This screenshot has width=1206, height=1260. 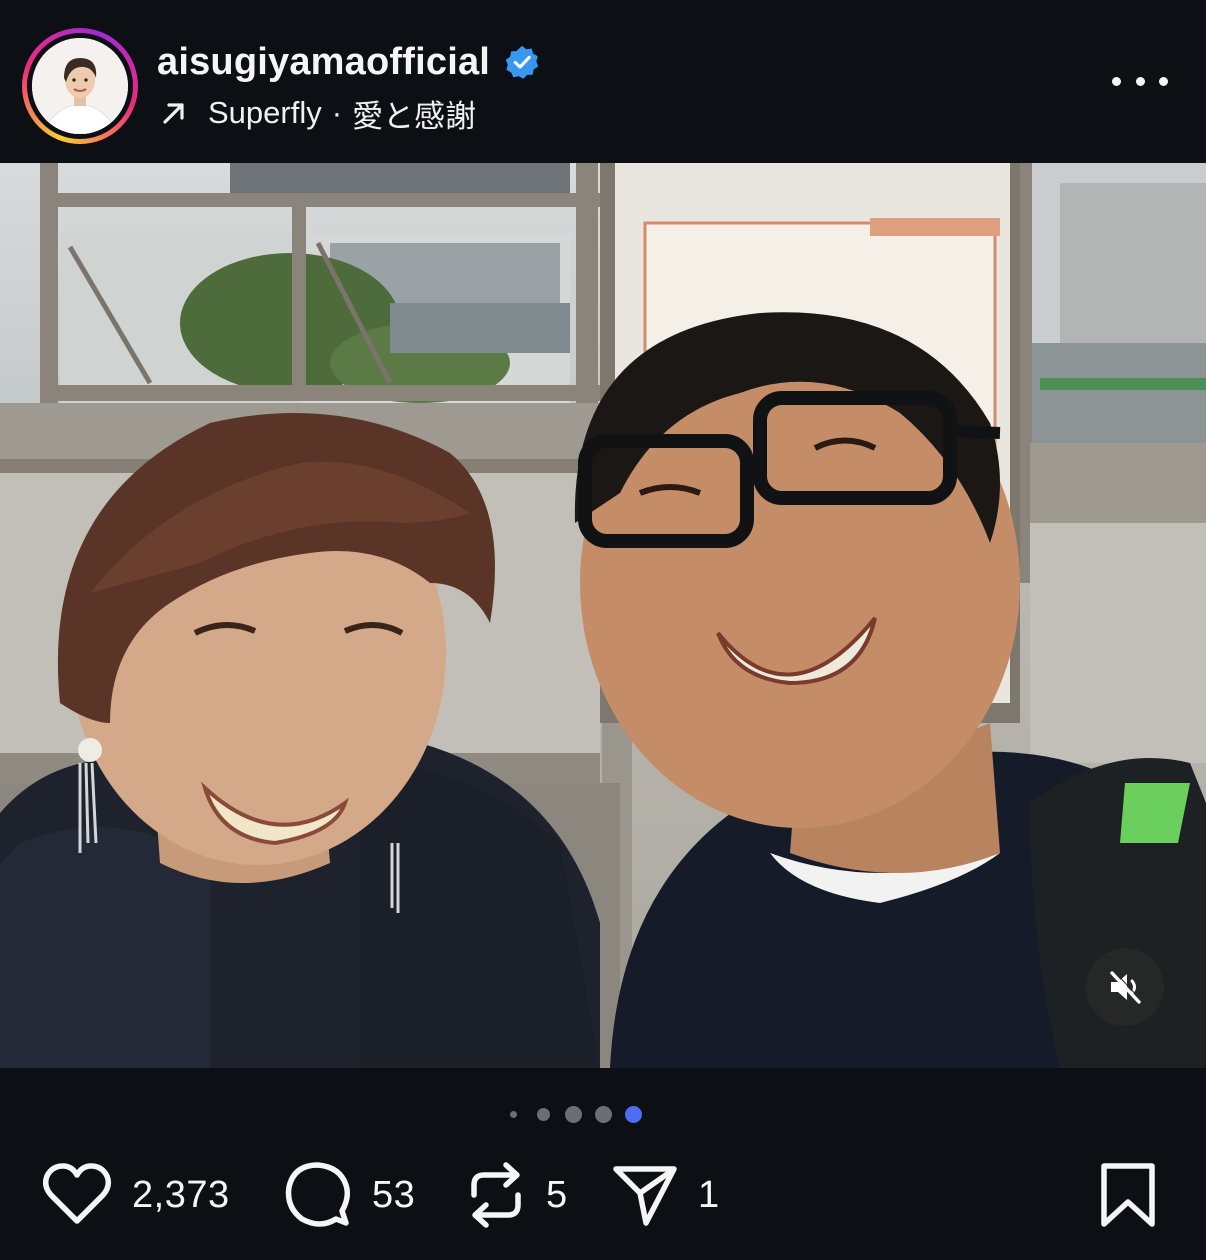 I want to click on comment-button: 53, so click(x=349, y=1195).